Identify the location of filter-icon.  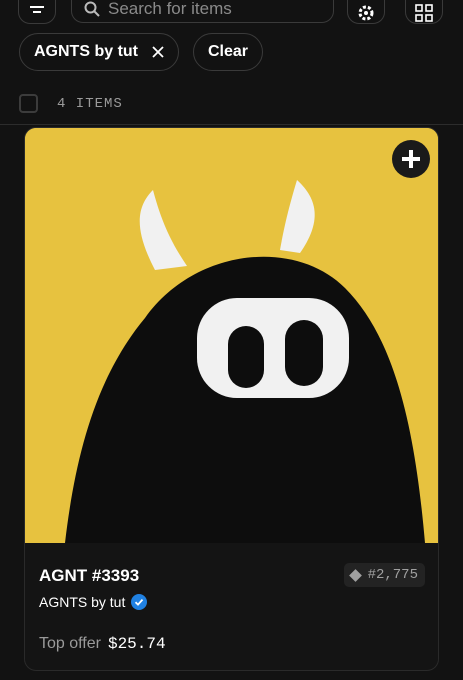
(37, 9).